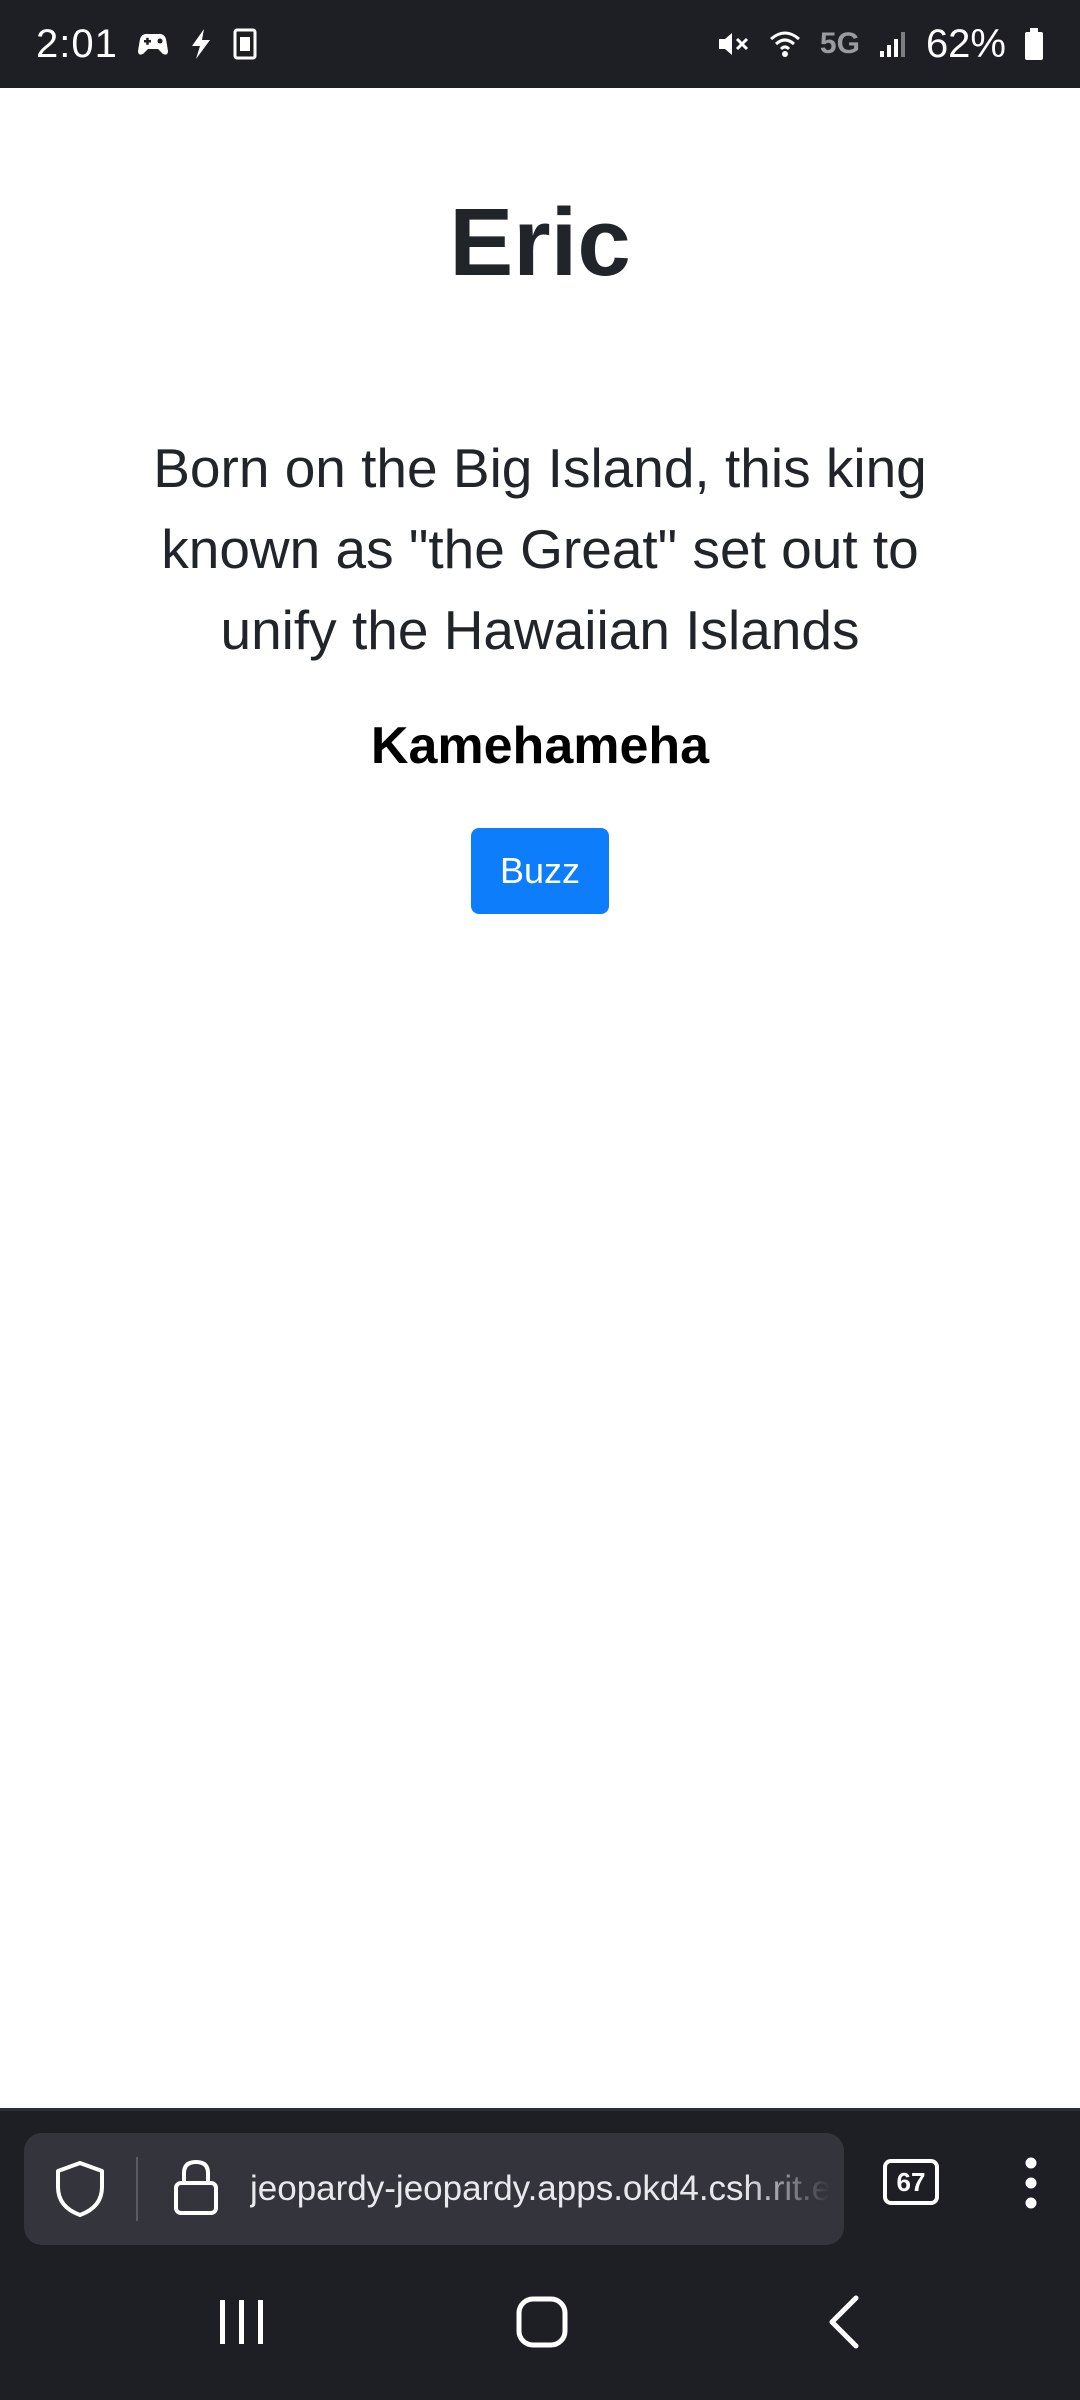  I want to click on sim-icon, so click(245, 44).